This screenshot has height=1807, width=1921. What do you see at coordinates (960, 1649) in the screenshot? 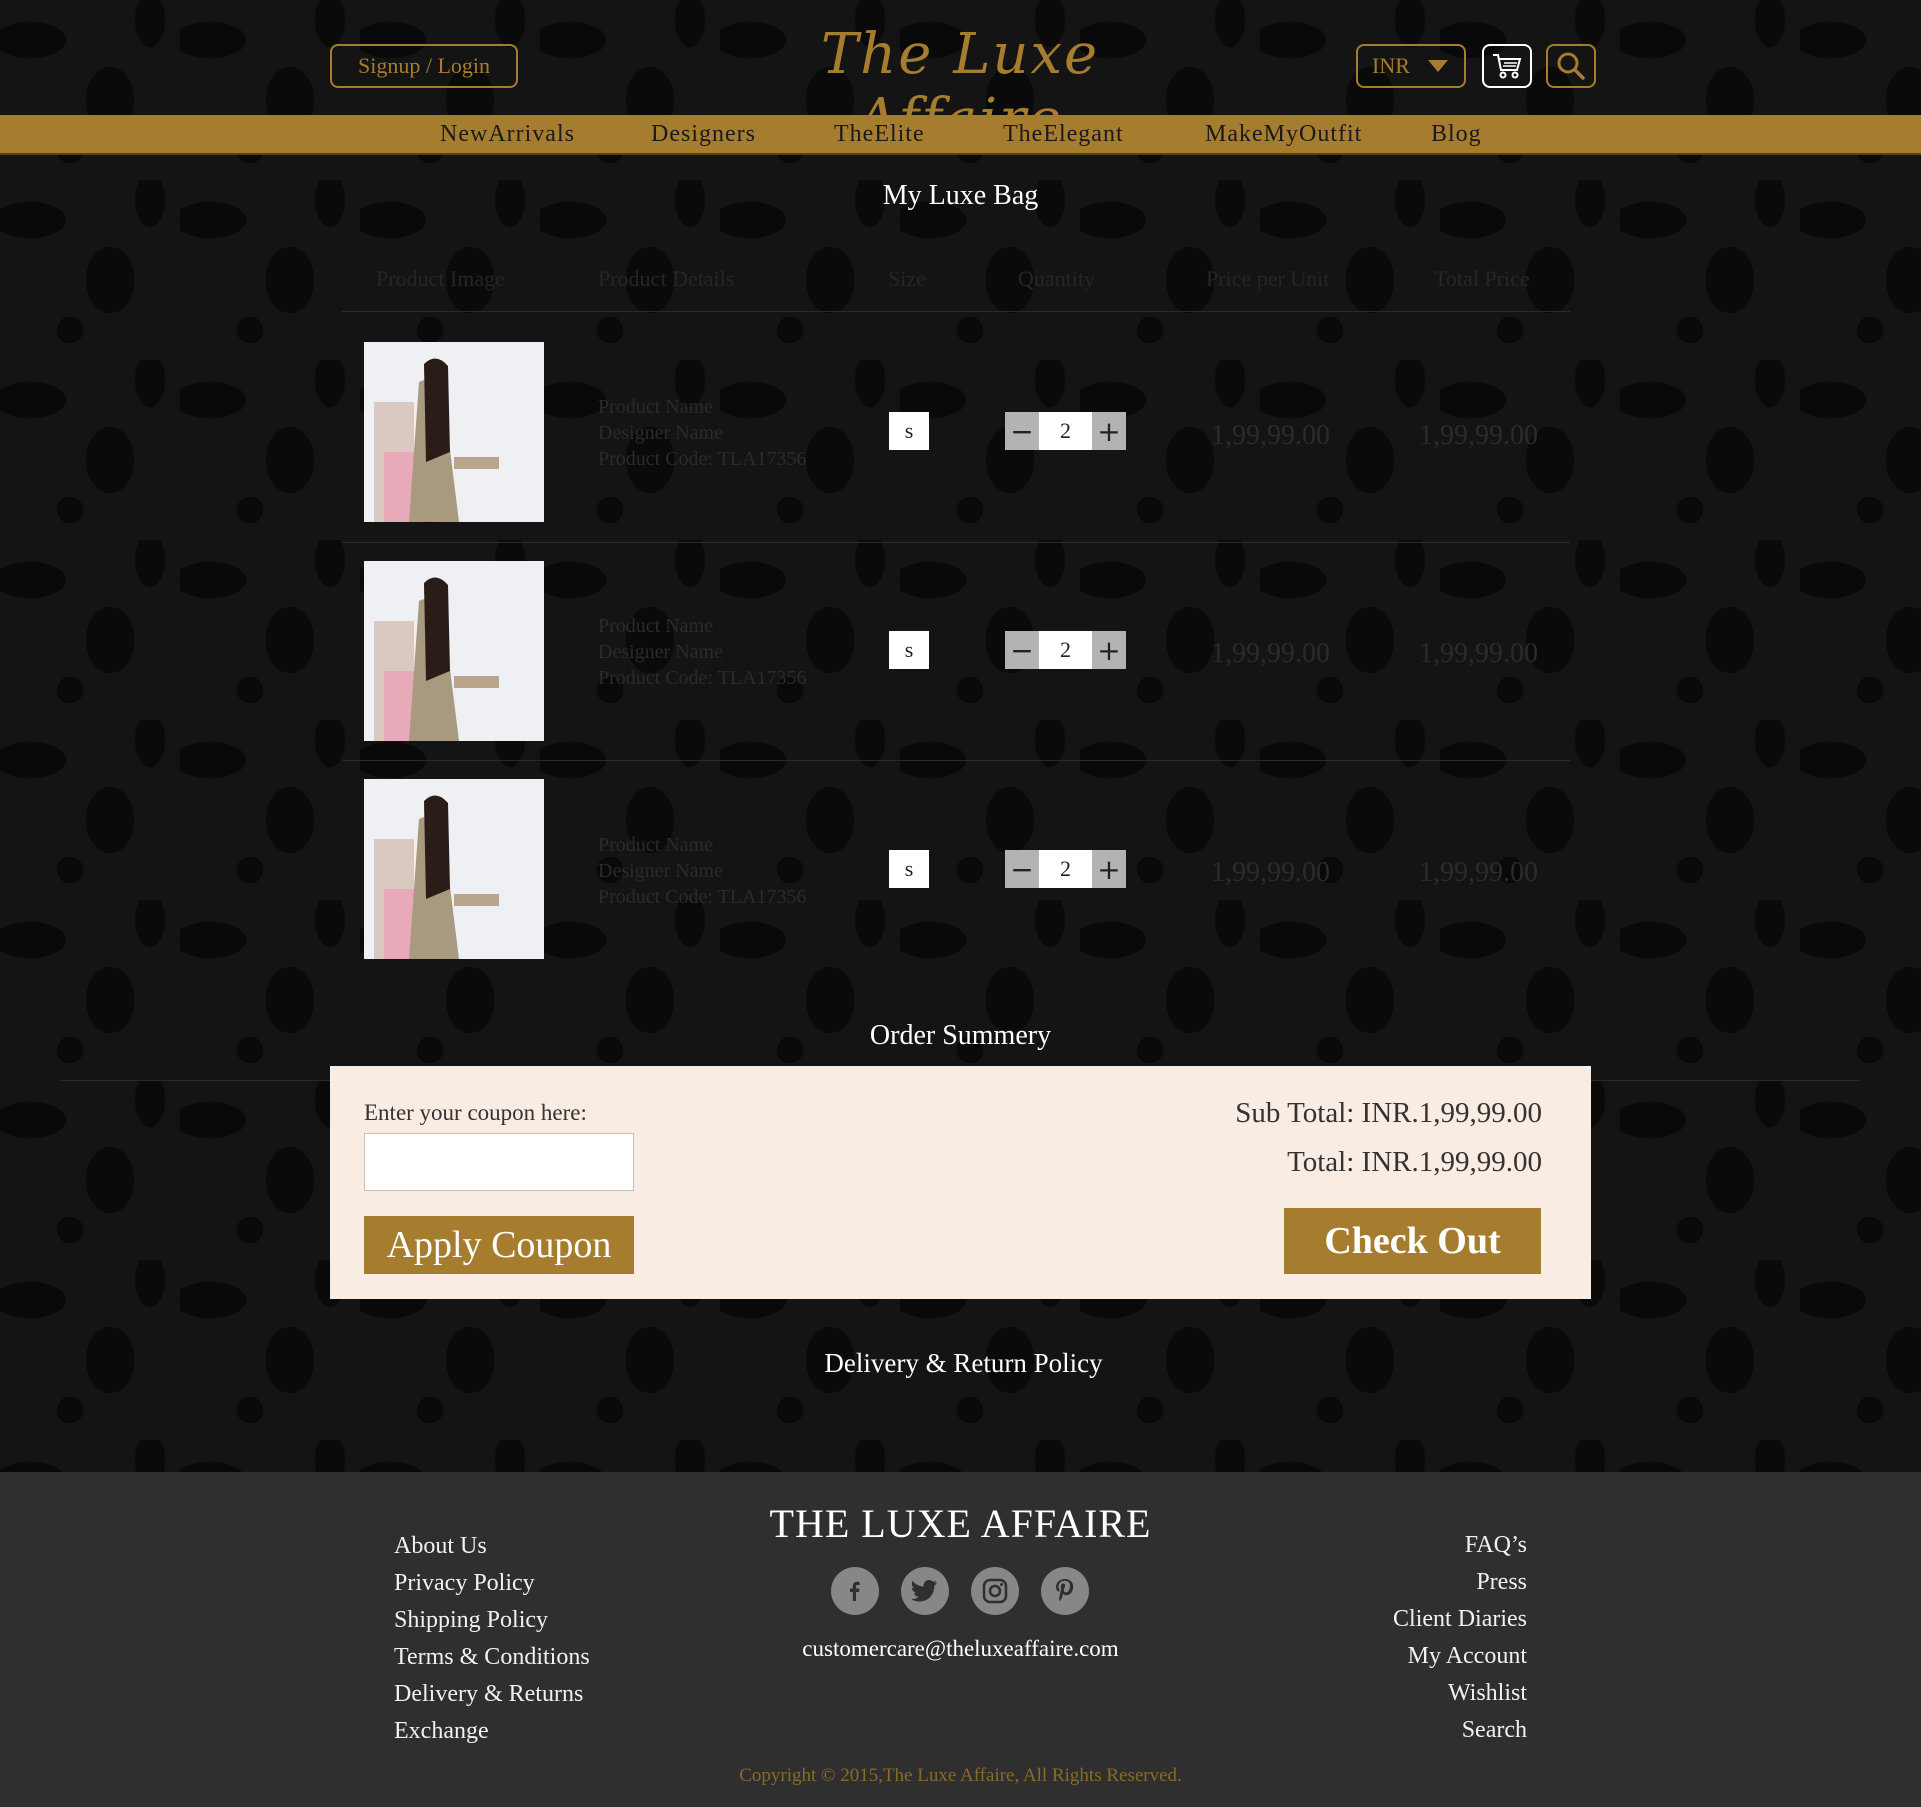
I see `customer-care-email: customercare@theluxeaffaire.com` at bounding box center [960, 1649].